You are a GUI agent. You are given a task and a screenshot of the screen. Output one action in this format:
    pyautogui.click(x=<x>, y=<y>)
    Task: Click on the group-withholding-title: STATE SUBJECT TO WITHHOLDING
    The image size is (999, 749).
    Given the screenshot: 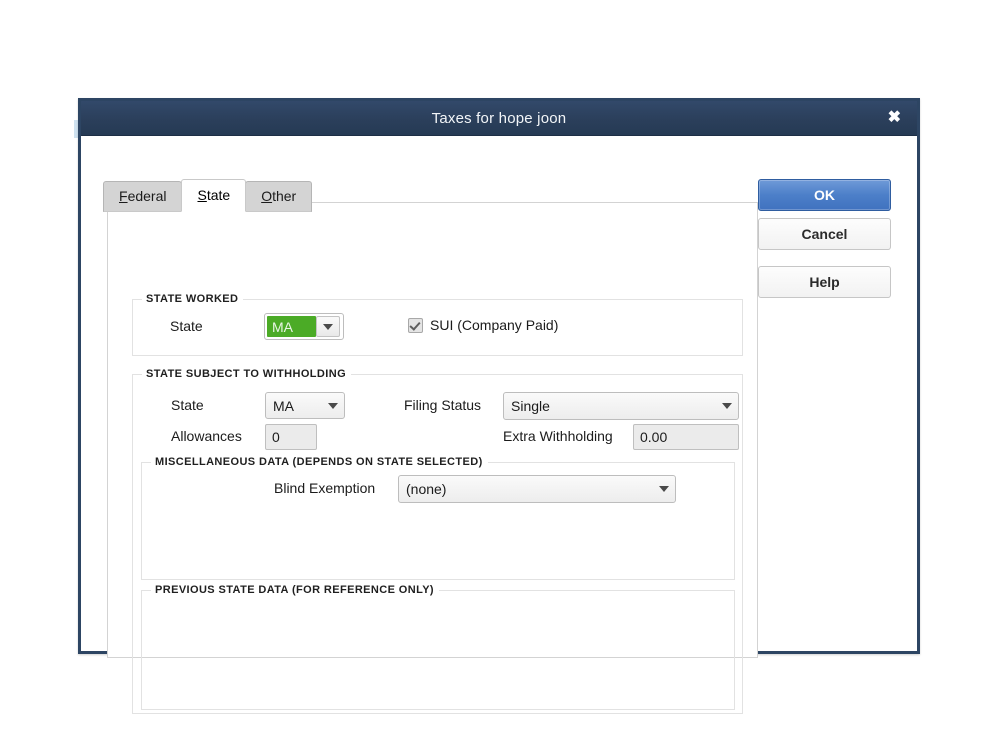 What is the action you would take?
    pyautogui.click(x=247, y=374)
    